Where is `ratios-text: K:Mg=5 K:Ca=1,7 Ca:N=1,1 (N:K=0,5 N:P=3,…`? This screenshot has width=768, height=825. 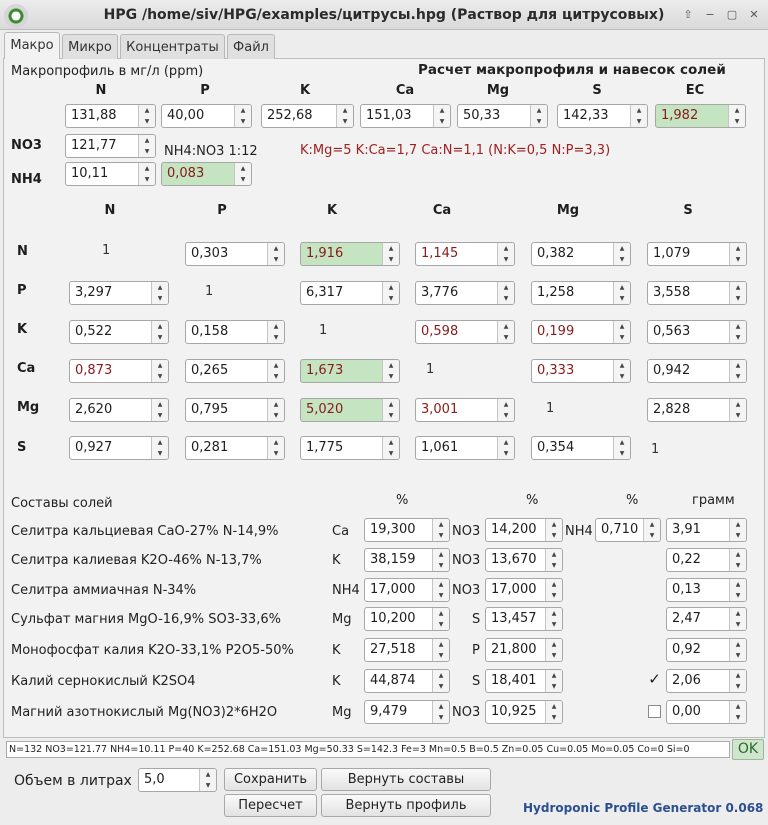
ratios-text: K:Mg=5 K:Ca=1,7 Ca:N=1,1 (N:K=0,5 N:P=3,… is located at coordinates (455, 150).